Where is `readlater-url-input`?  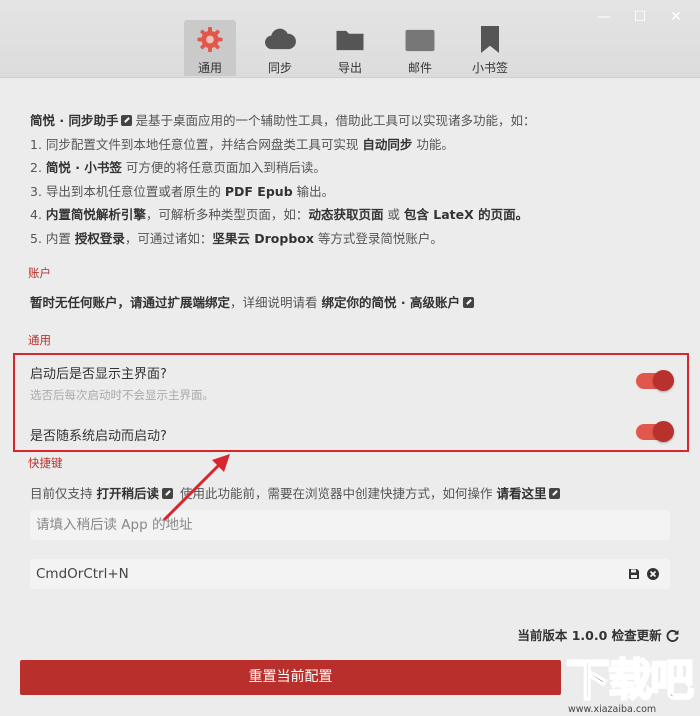 readlater-url-input is located at coordinates (353, 525).